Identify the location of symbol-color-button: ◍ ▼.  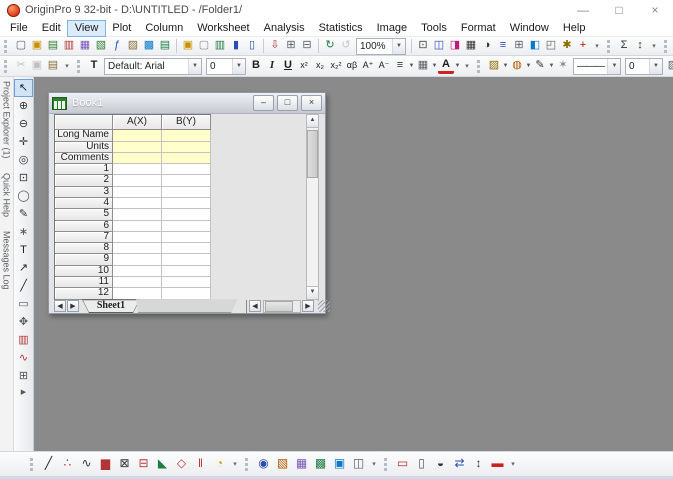
(520, 66).